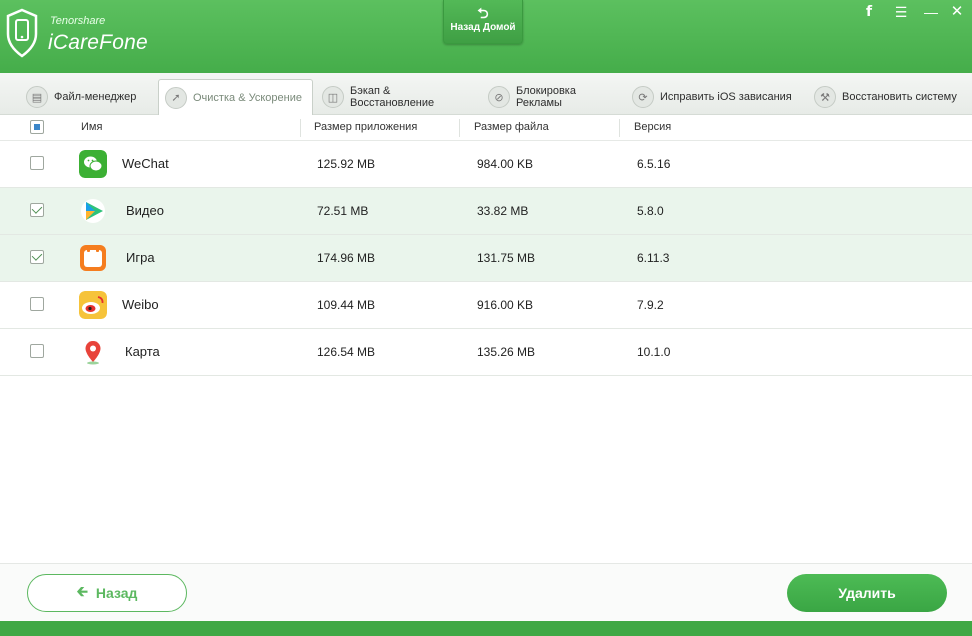 This screenshot has width=972, height=636. What do you see at coordinates (650, 211) in the screenshot?
I see `app-version: 5.8.0` at bounding box center [650, 211].